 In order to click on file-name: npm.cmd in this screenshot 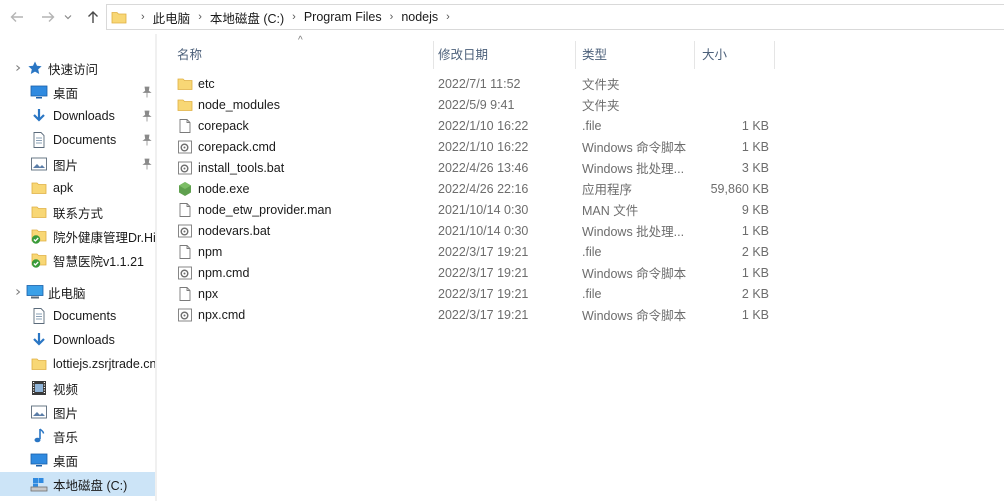, I will do `click(224, 272)`.